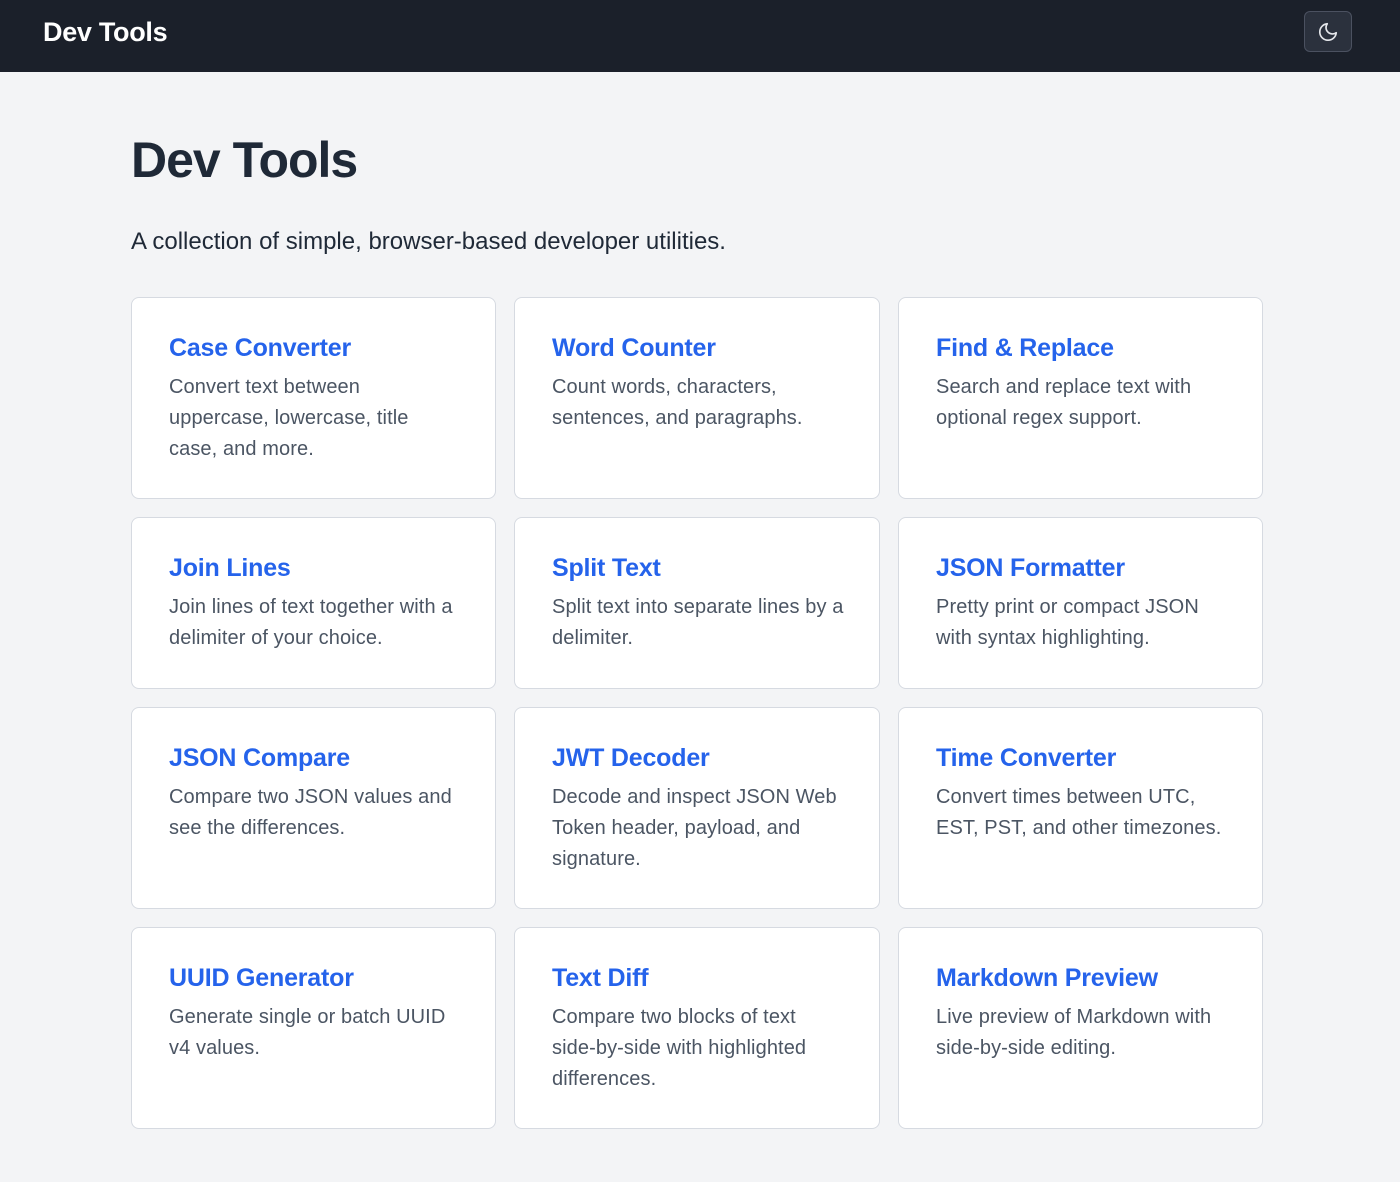 The image size is (1400, 1182). What do you see at coordinates (314, 978) in the screenshot?
I see `tool-card-title: UUID Generator` at bounding box center [314, 978].